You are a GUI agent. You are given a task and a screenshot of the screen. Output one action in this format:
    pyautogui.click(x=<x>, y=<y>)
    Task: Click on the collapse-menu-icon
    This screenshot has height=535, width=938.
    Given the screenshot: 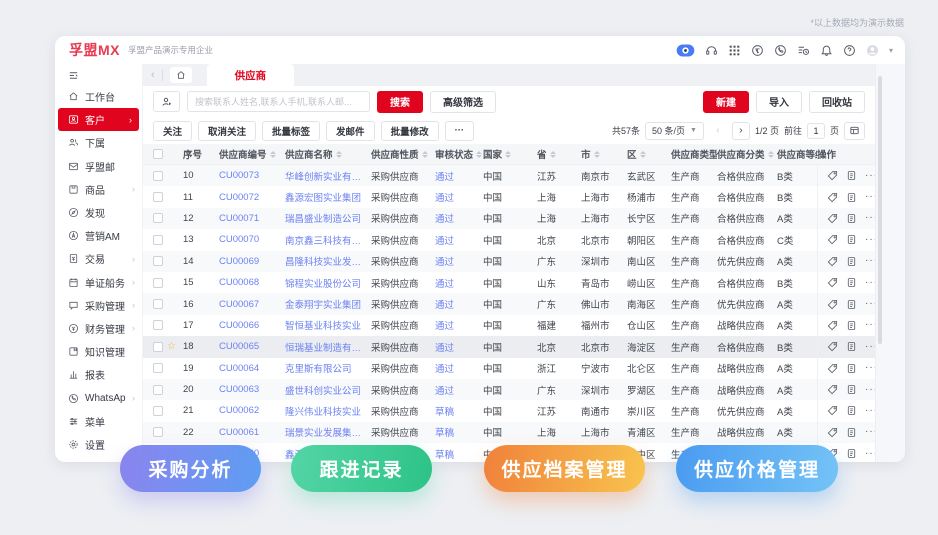 What is the action you would take?
    pyautogui.click(x=98, y=75)
    